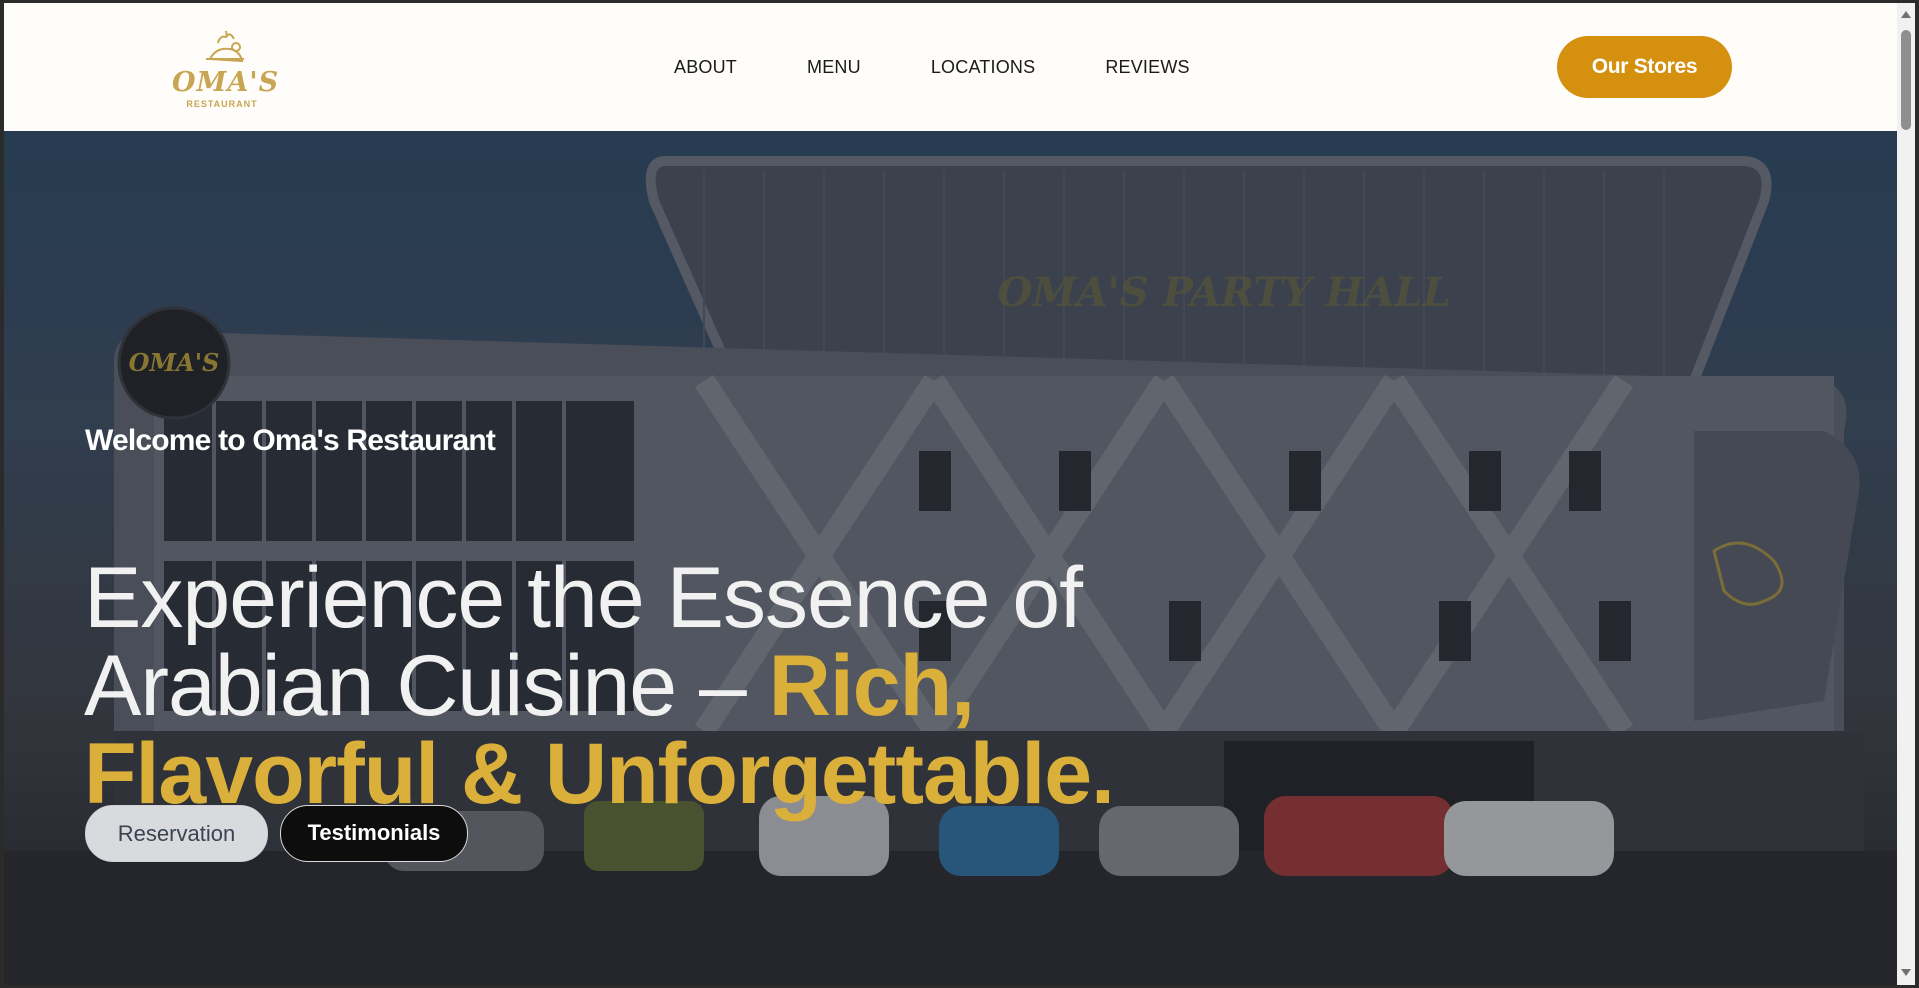 This screenshot has height=988, width=1919. What do you see at coordinates (1906, 972) in the screenshot?
I see `scroll-down-icon` at bounding box center [1906, 972].